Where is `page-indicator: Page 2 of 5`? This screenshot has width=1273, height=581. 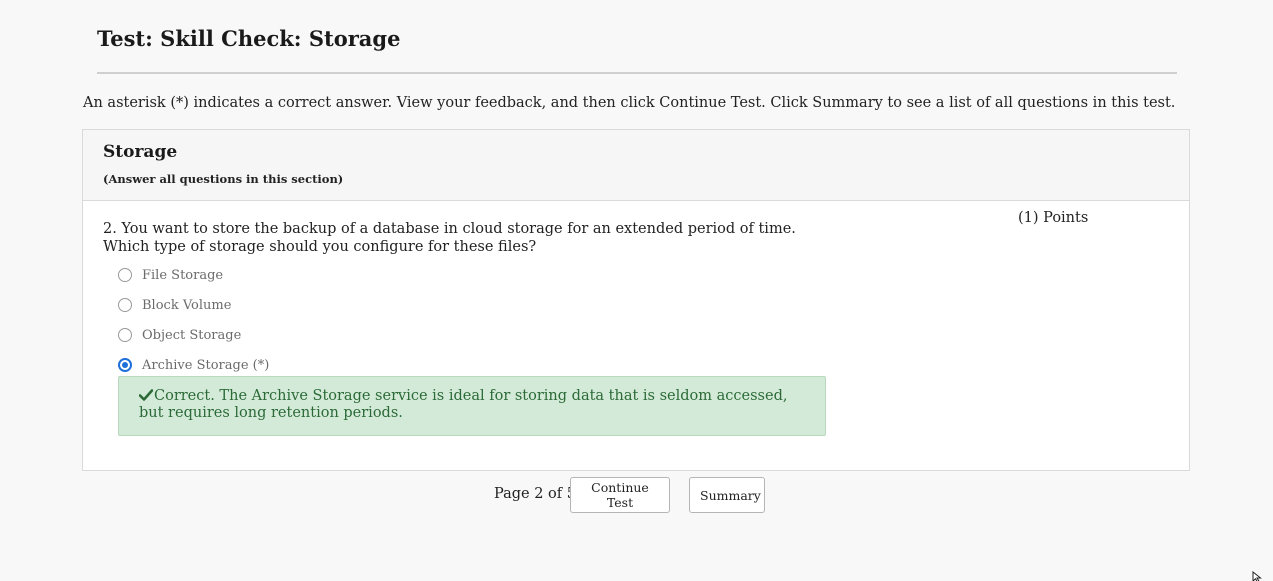
page-indicator: Page 2 of 5 is located at coordinates (535, 494).